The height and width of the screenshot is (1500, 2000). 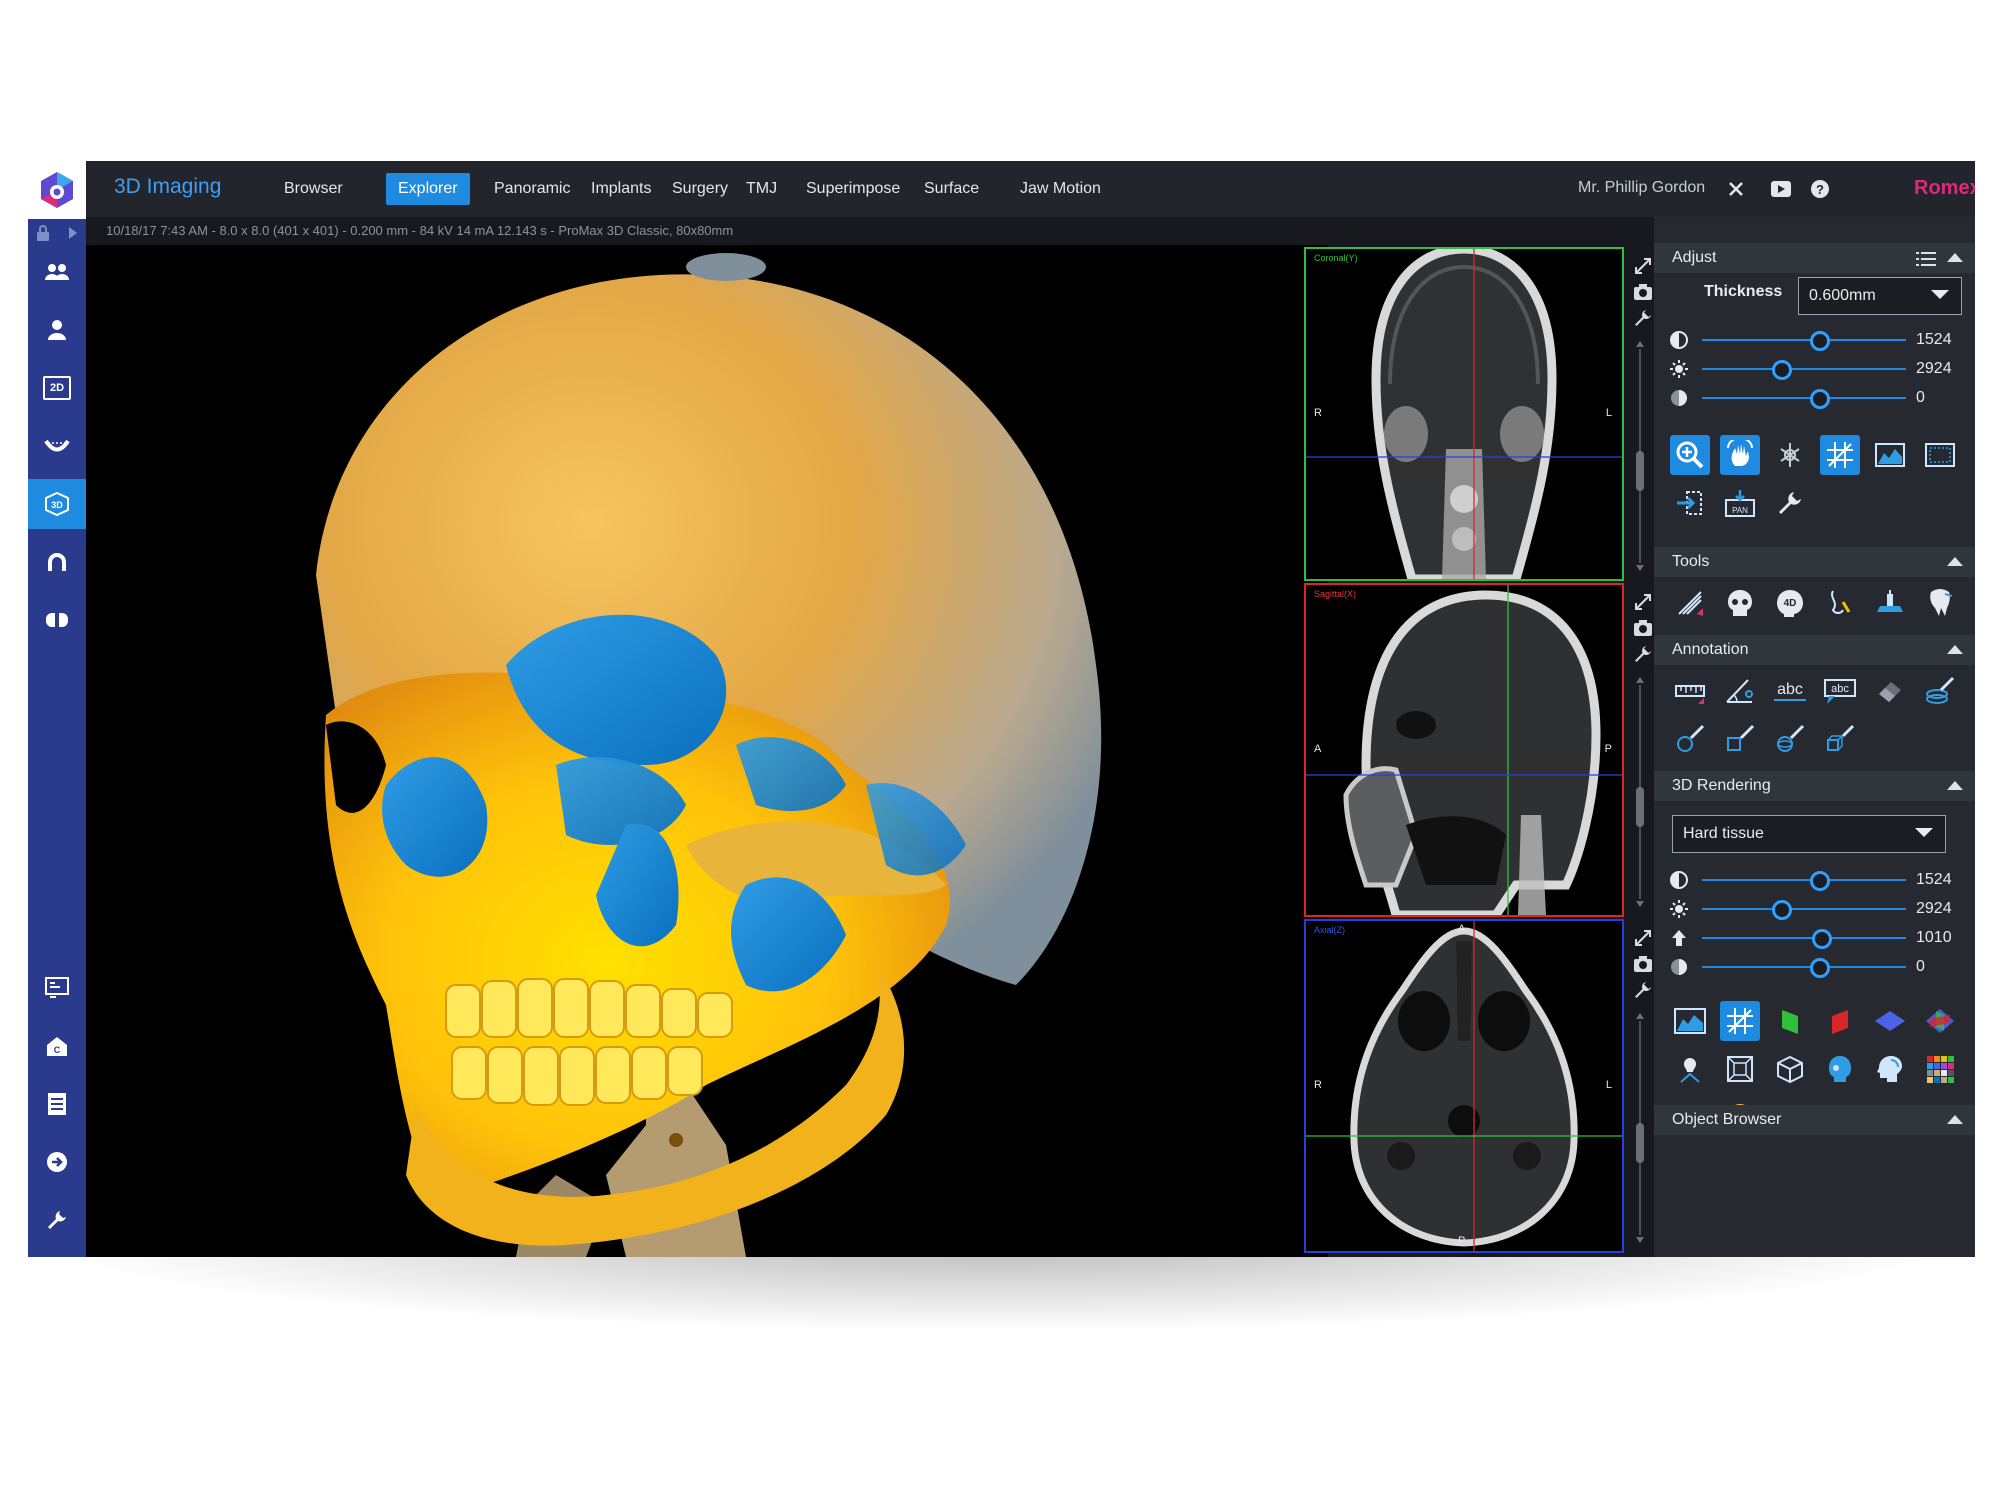 What do you see at coordinates (1814, 369) in the screenshot?
I see `adjust-brightness-slider: 2924` at bounding box center [1814, 369].